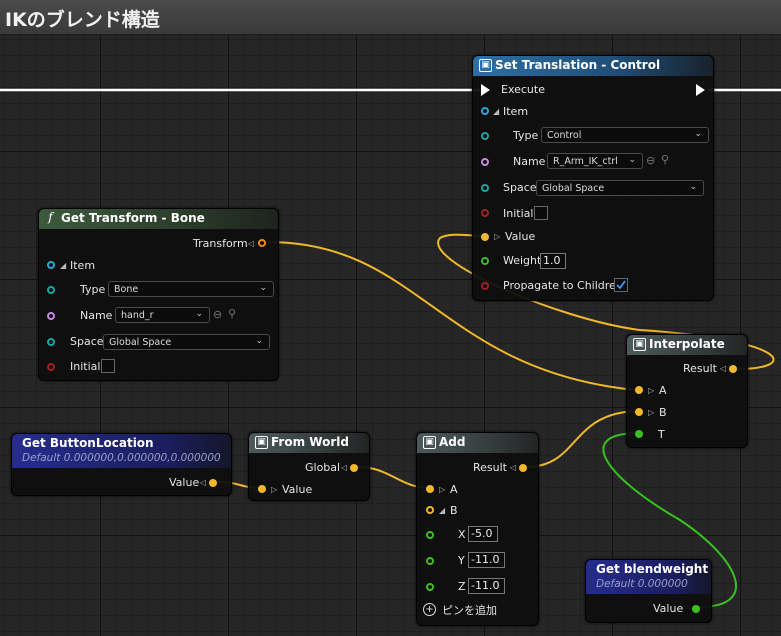 The image size is (781, 636). I want to click on gt-name-pin, so click(51, 316).